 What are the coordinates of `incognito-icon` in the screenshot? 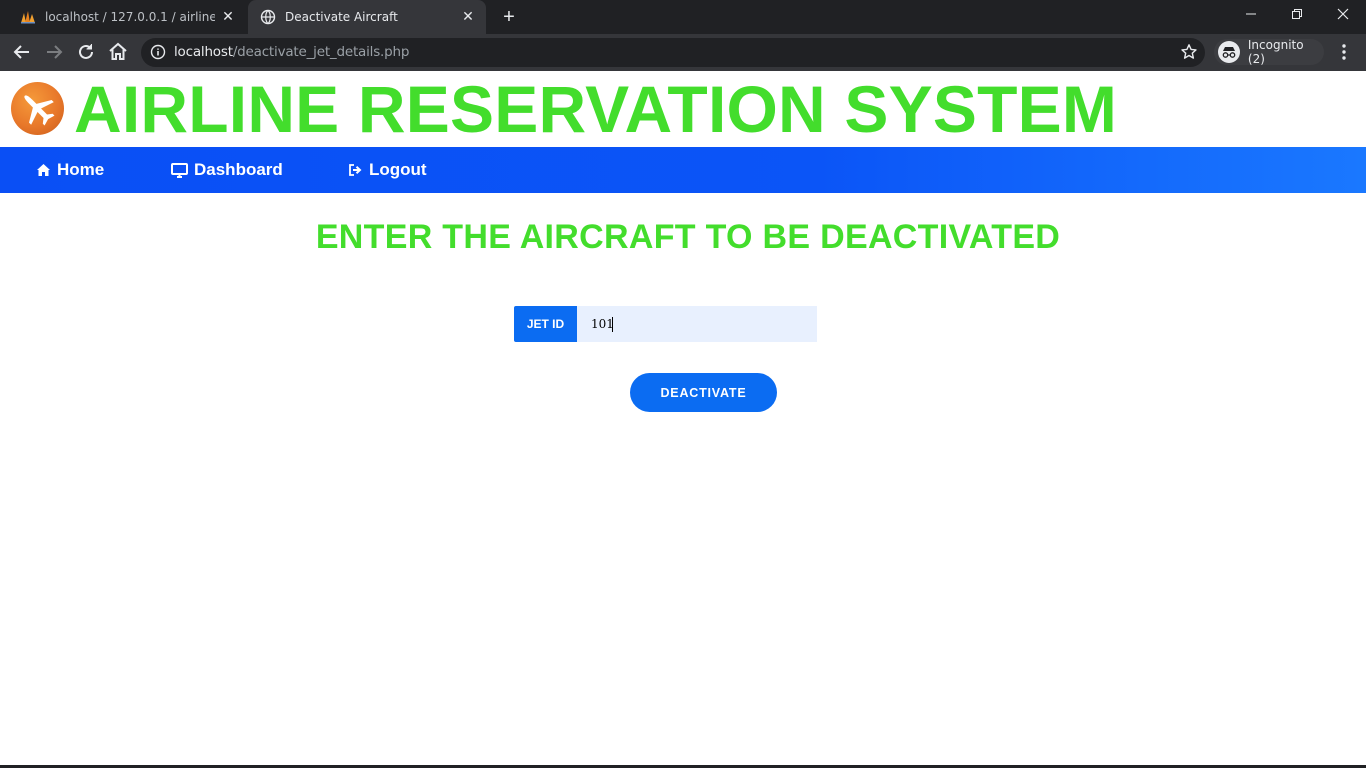 It's located at (1229, 52).